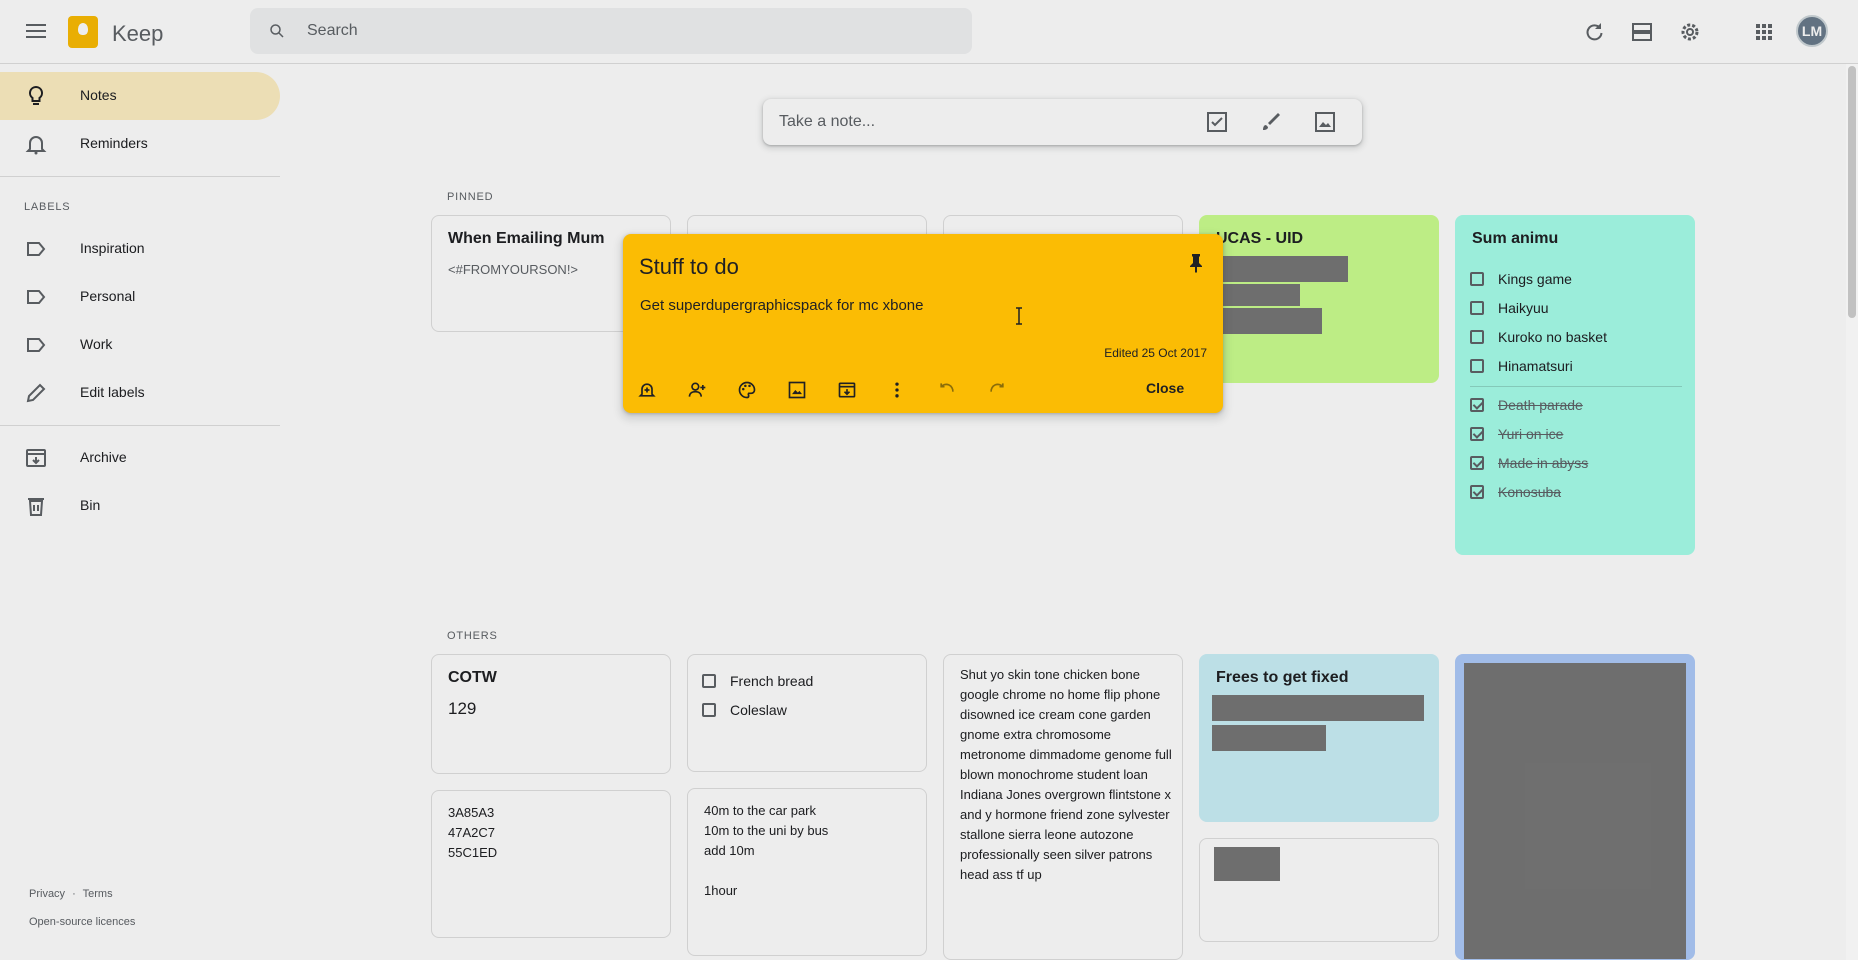 This screenshot has height=960, width=1858. Describe the element at coordinates (781, 305) in the screenshot. I see `note-body-field: Get superdupergraphicspack for mc xbone` at that location.